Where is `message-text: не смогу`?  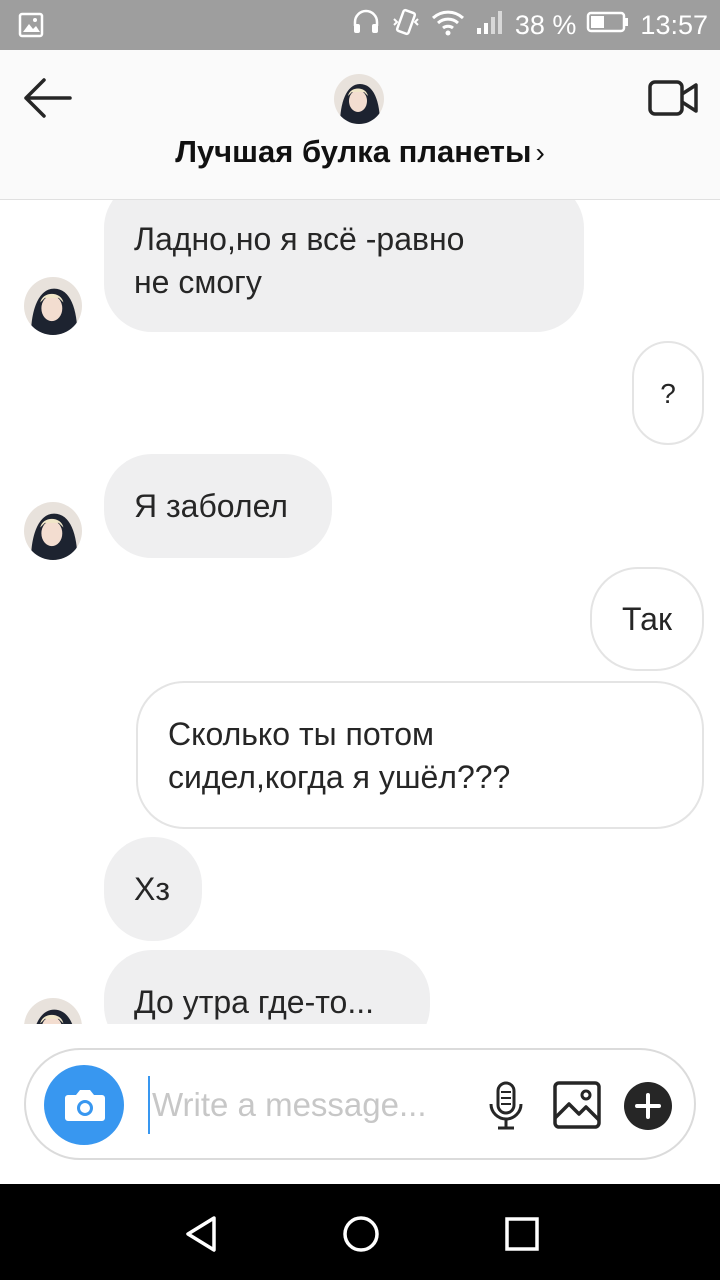
message-text: не смогу is located at coordinates (198, 282).